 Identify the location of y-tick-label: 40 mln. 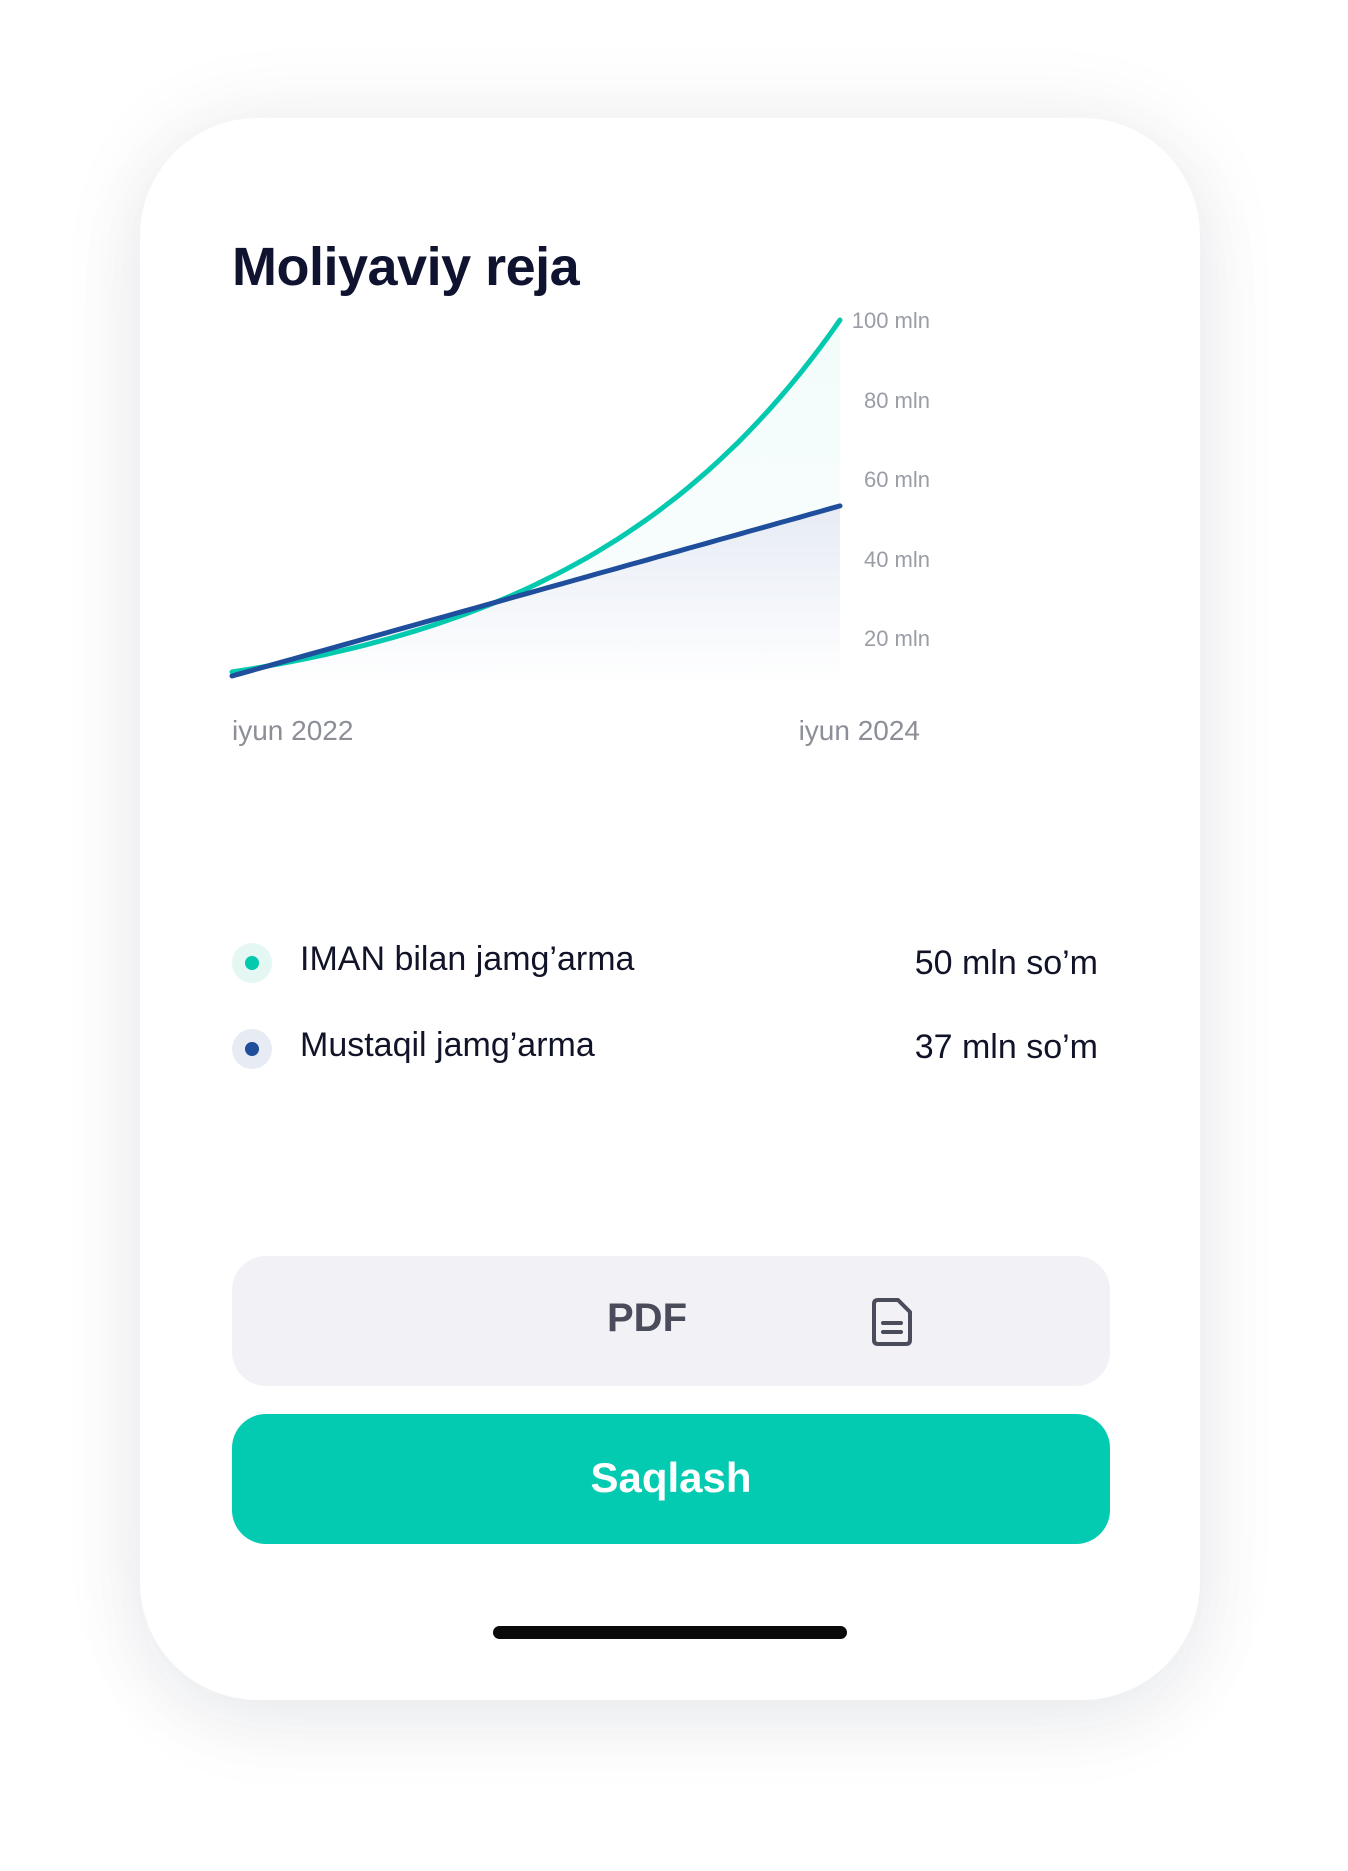
(897, 559).